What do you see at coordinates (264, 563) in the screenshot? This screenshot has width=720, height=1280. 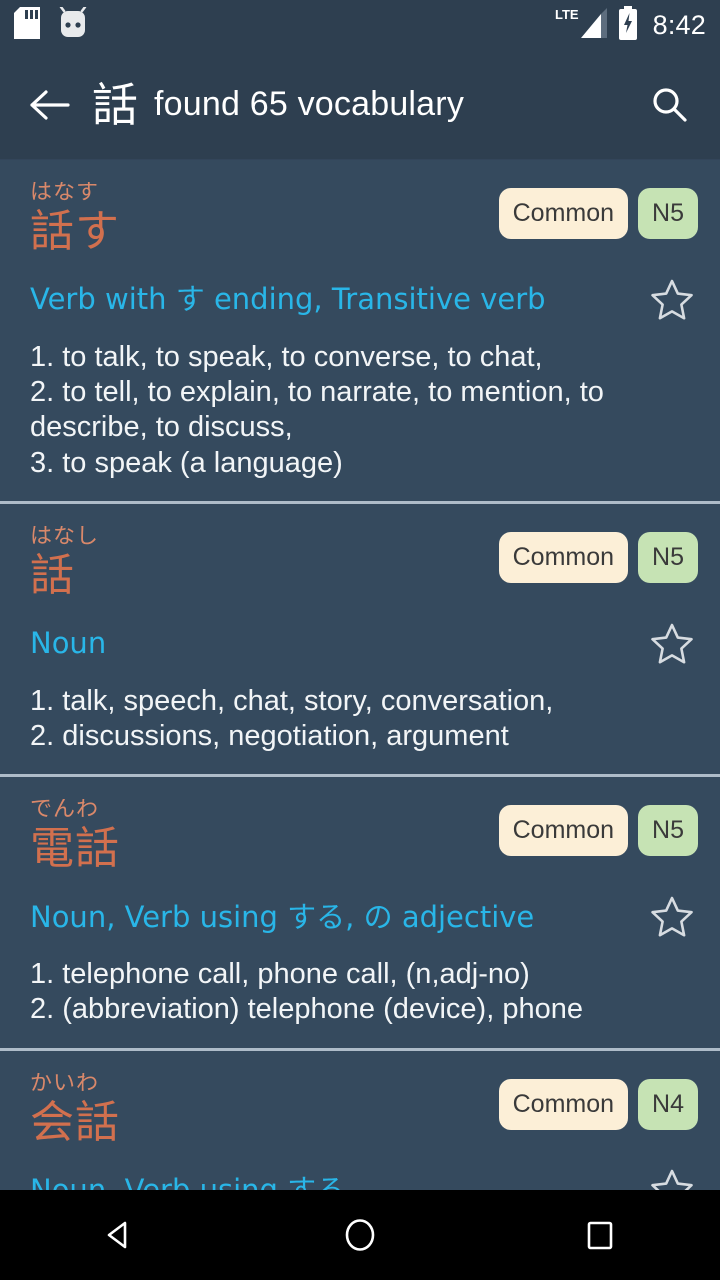 I see `word-block: はなし話` at bounding box center [264, 563].